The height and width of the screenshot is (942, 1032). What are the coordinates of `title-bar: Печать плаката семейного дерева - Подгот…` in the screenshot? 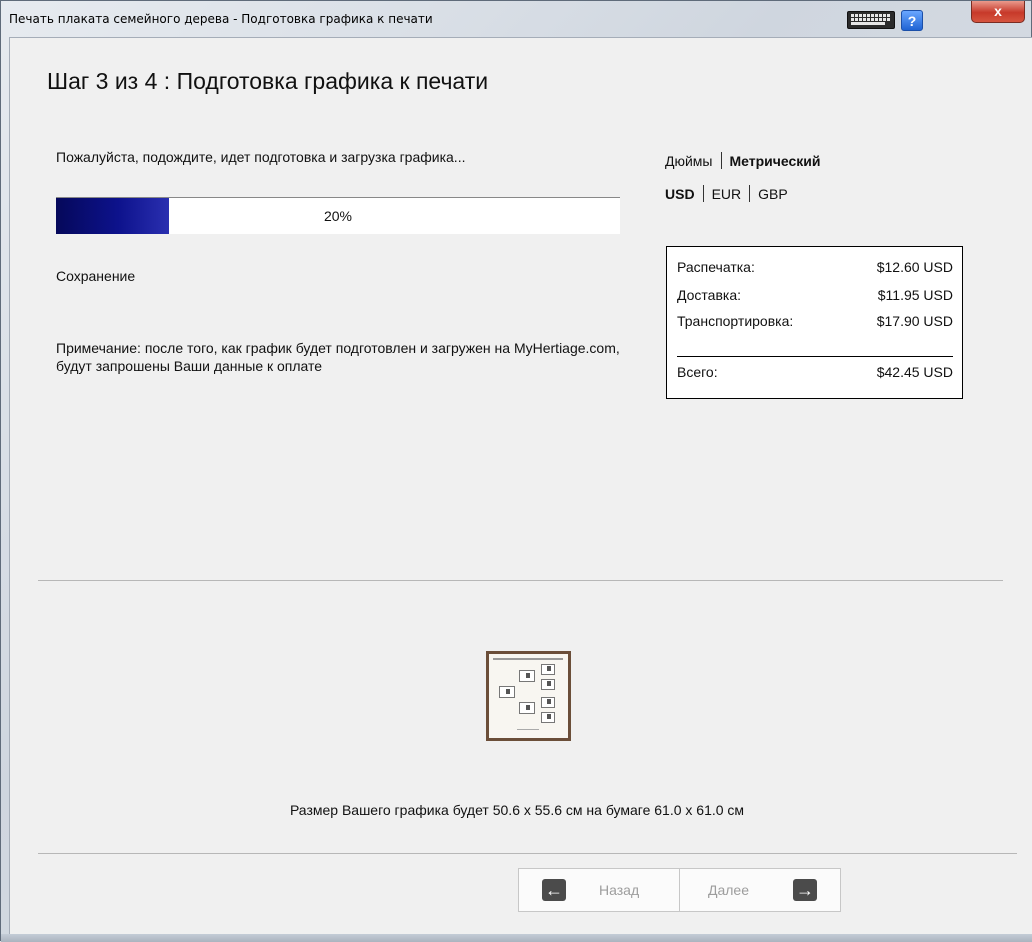 It's located at (516, 19).